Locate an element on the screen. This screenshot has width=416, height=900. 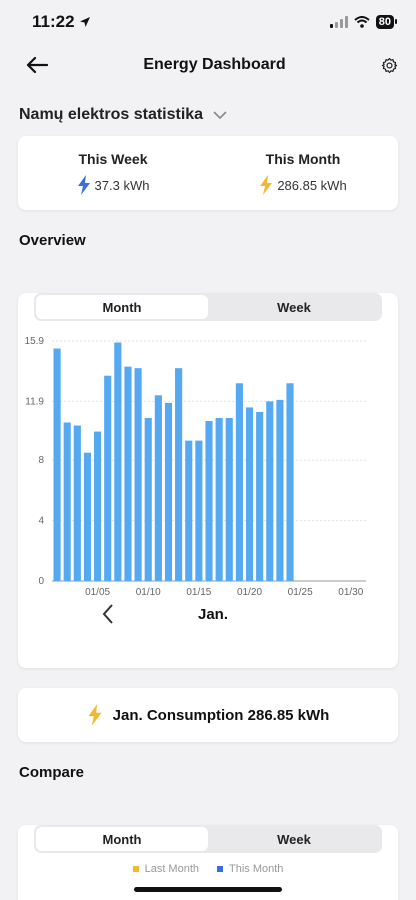
consumption-card: Jan. Consumption 286.85 kWh is located at coordinates (208, 715).